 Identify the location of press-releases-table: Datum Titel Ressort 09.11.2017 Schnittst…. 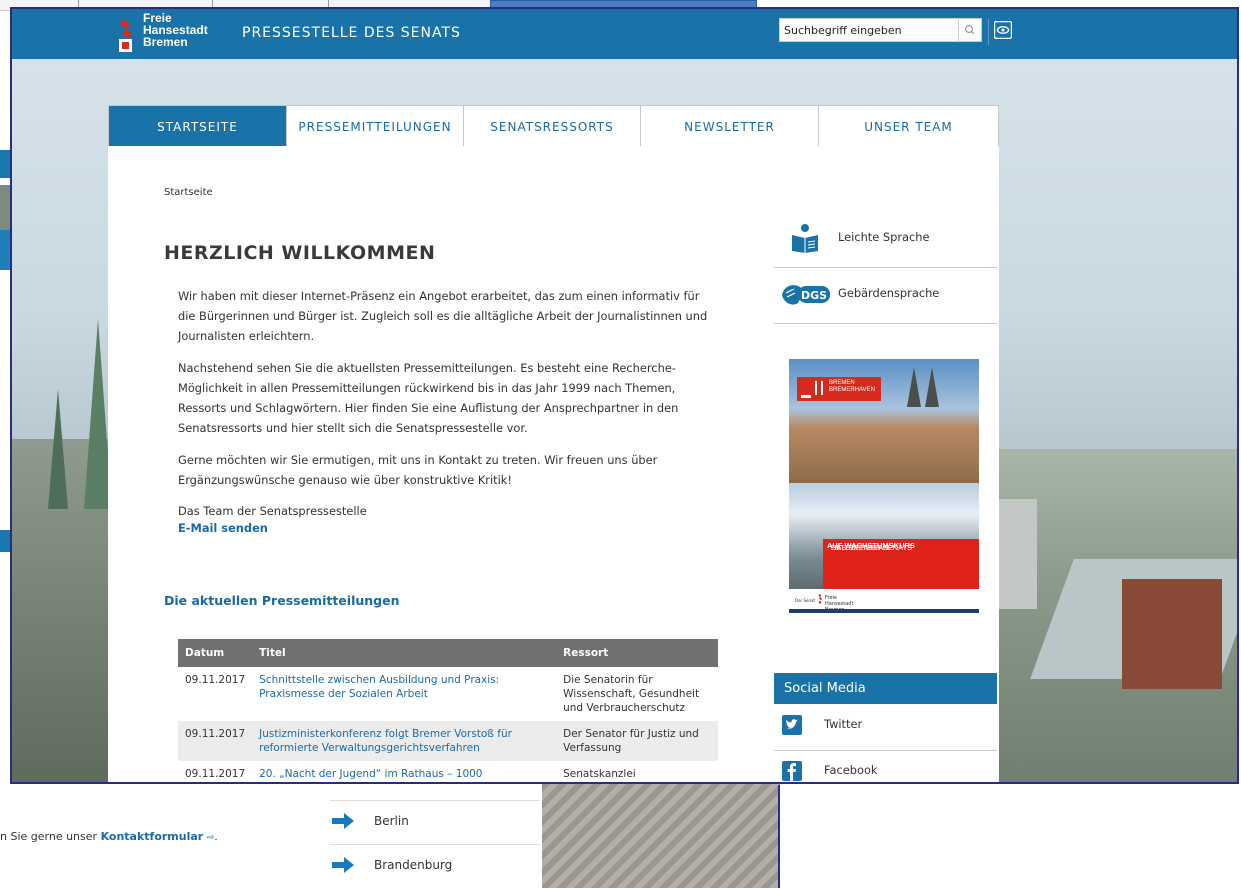
(448, 710).